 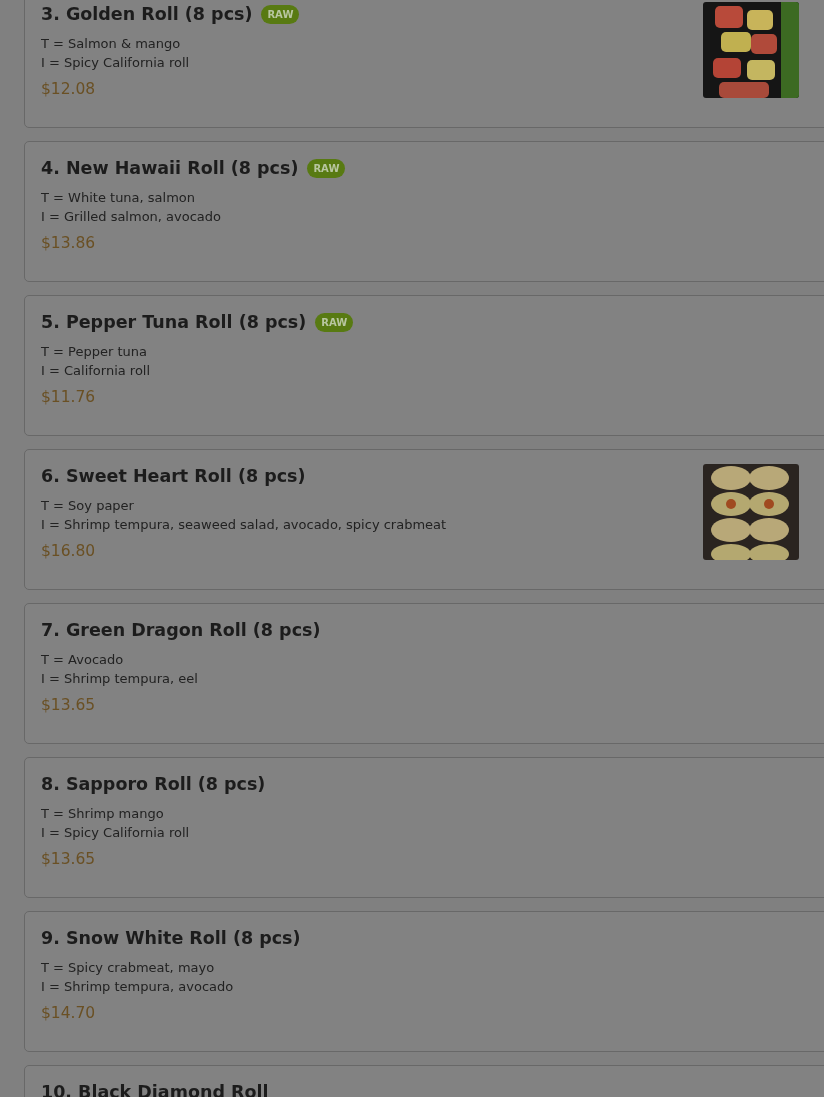 What do you see at coordinates (424, 827) in the screenshot?
I see `menu-card: 8. Sapporo Roll (8 pcs) T = Shrimp mango I = Spicy California roll $13.65` at bounding box center [424, 827].